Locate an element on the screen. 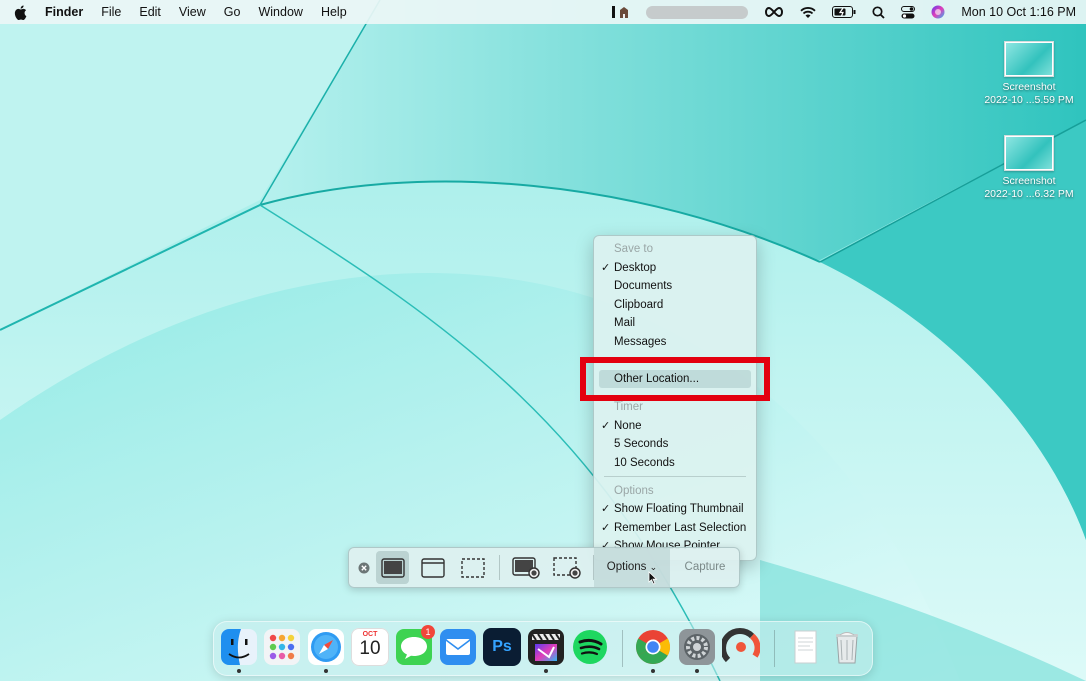 This screenshot has height=681, width=1086. siri-icon is located at coordinates (938, 12).